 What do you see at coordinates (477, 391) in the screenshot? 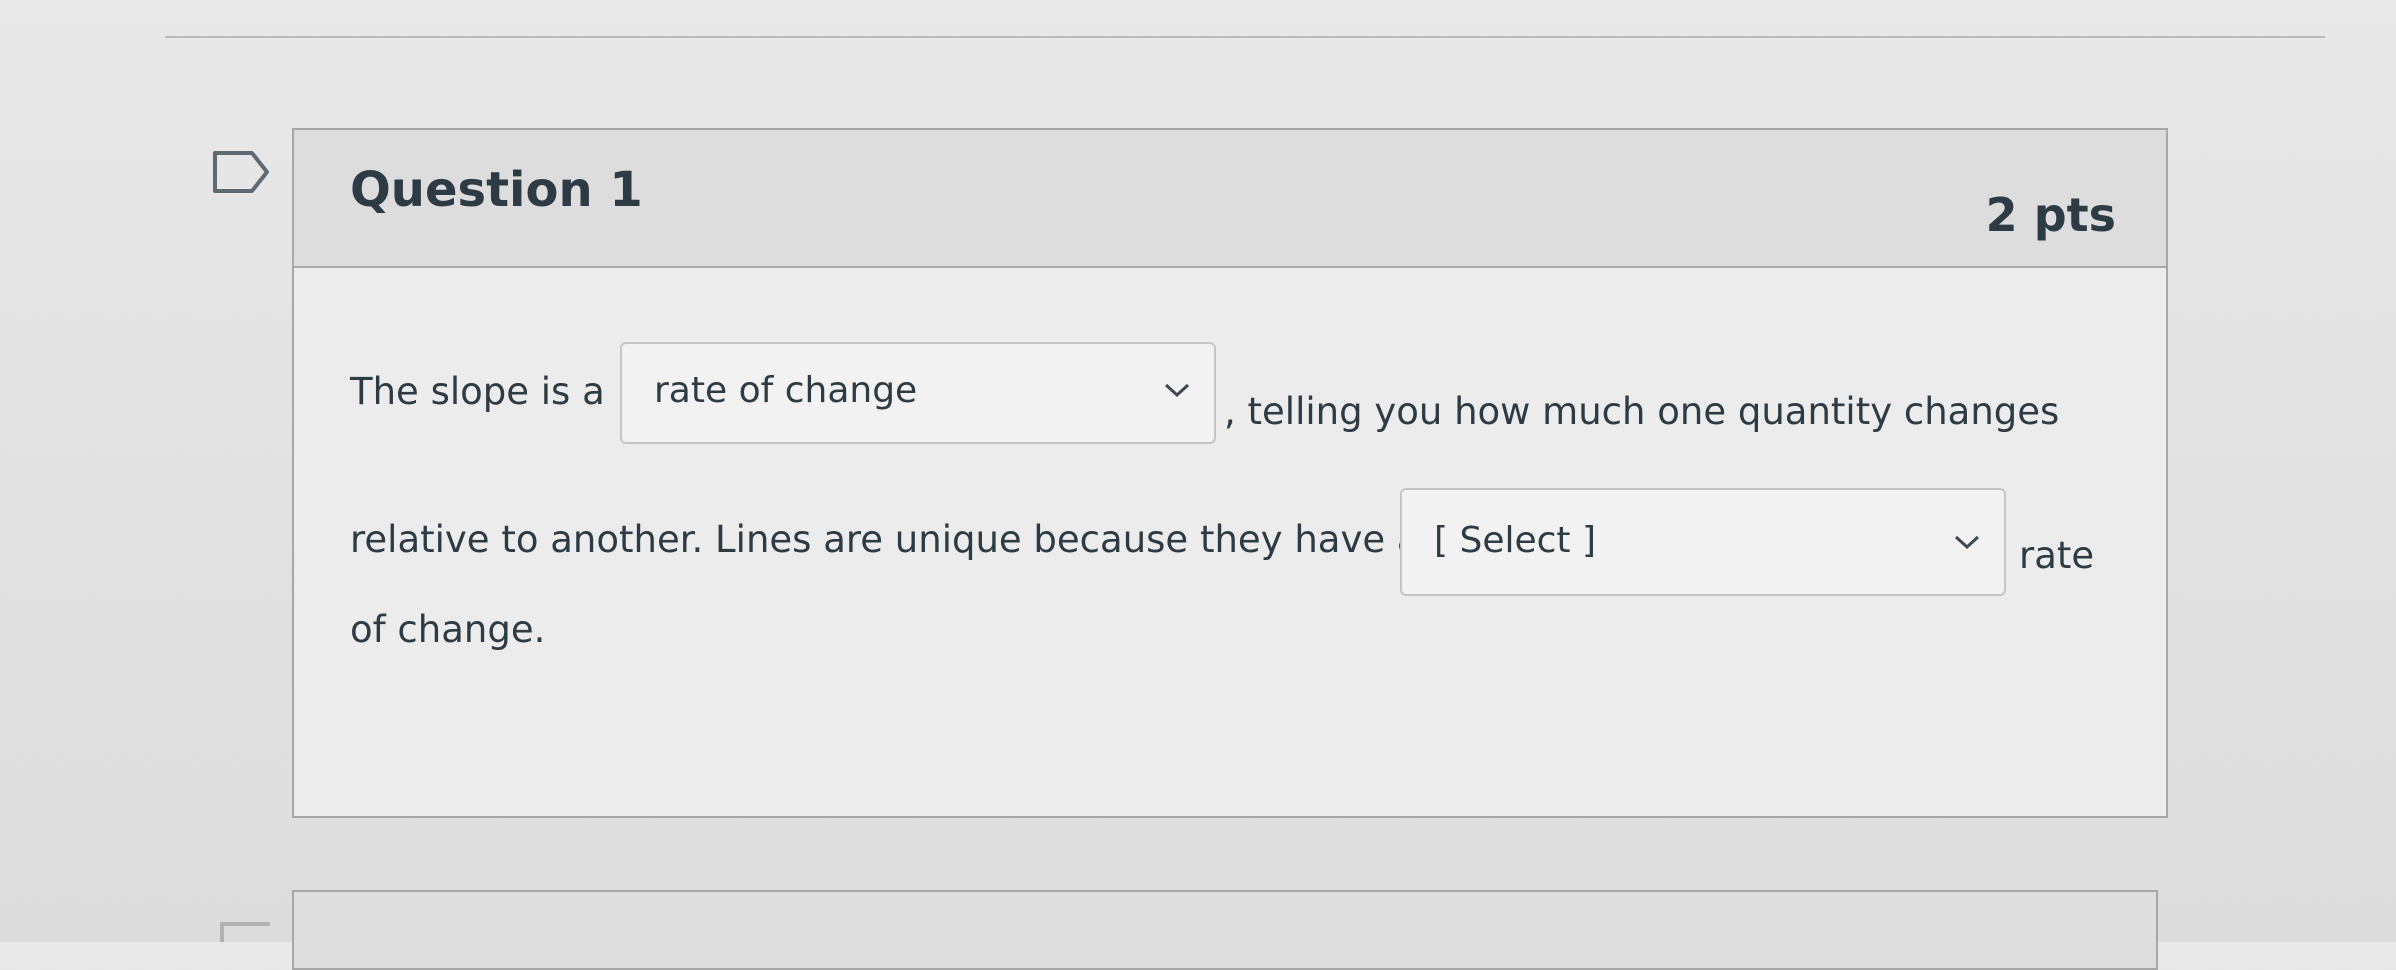
I see `question-text-part-1: The slope is a` at bounding box center [477, 391].